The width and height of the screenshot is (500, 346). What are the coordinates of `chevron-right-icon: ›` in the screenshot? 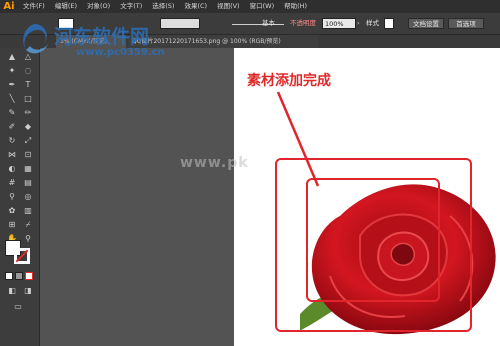 It's located at (361, 23).